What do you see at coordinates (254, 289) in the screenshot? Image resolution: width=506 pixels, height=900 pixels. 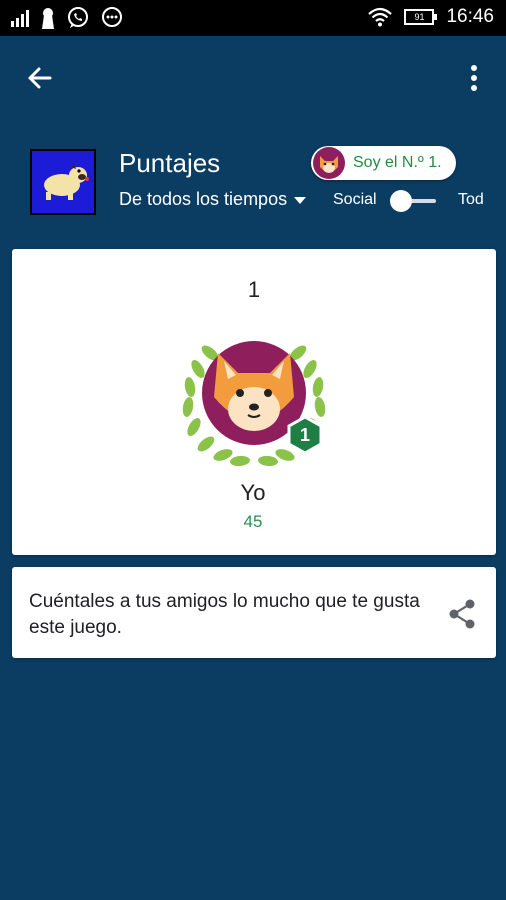 I see `rank-number: 1` at bounding box center [254, 289].